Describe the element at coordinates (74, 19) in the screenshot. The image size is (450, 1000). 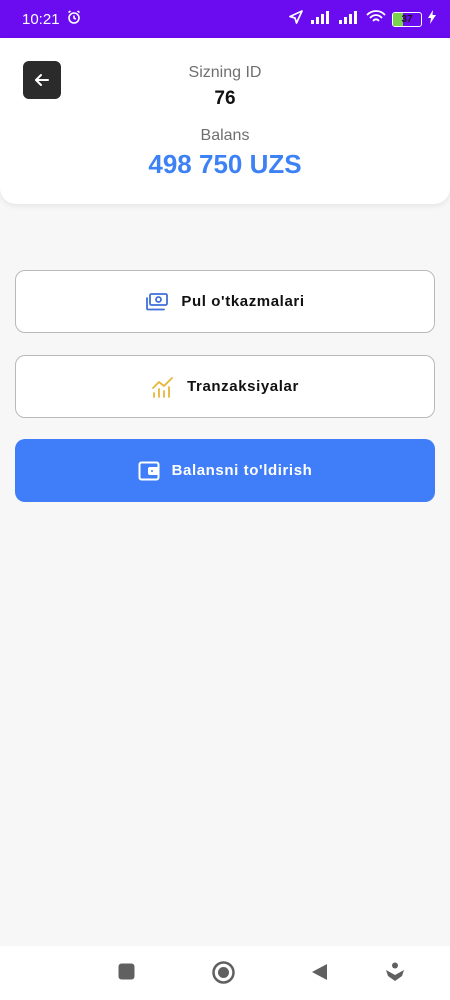
I see `alarm-icon` at that location.